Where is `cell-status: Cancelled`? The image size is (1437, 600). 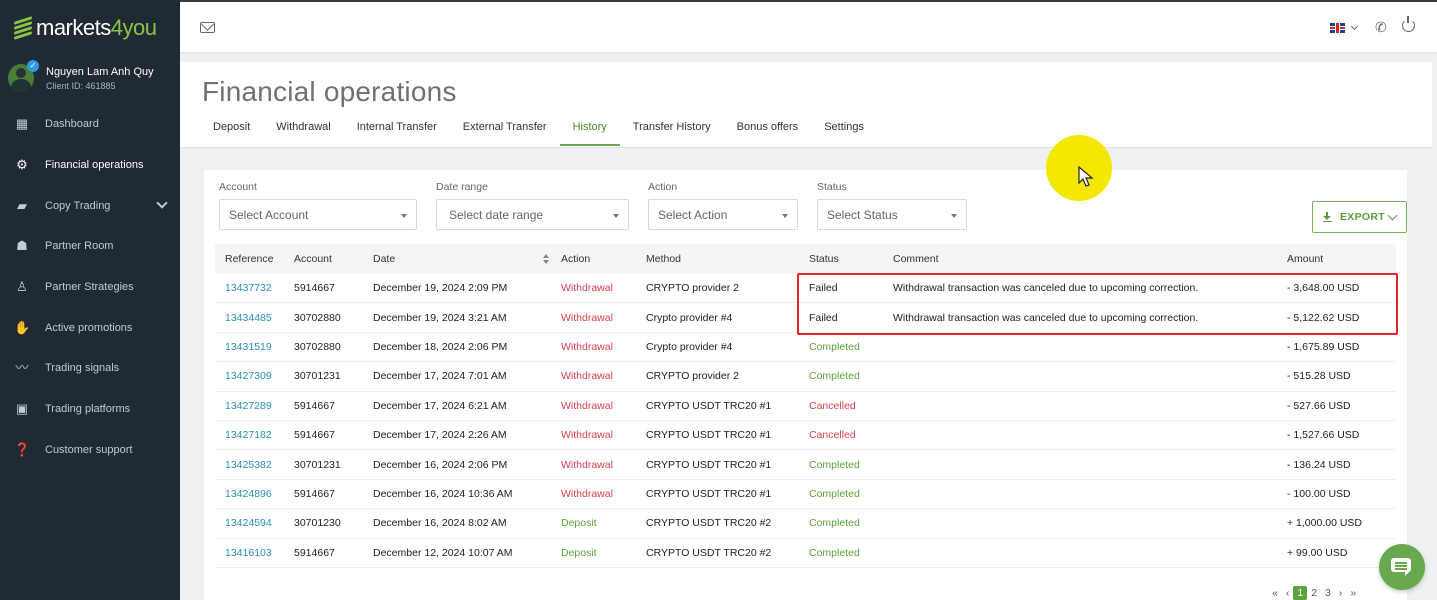
cell-status: Cancelled is located at coordinates (832, 405).